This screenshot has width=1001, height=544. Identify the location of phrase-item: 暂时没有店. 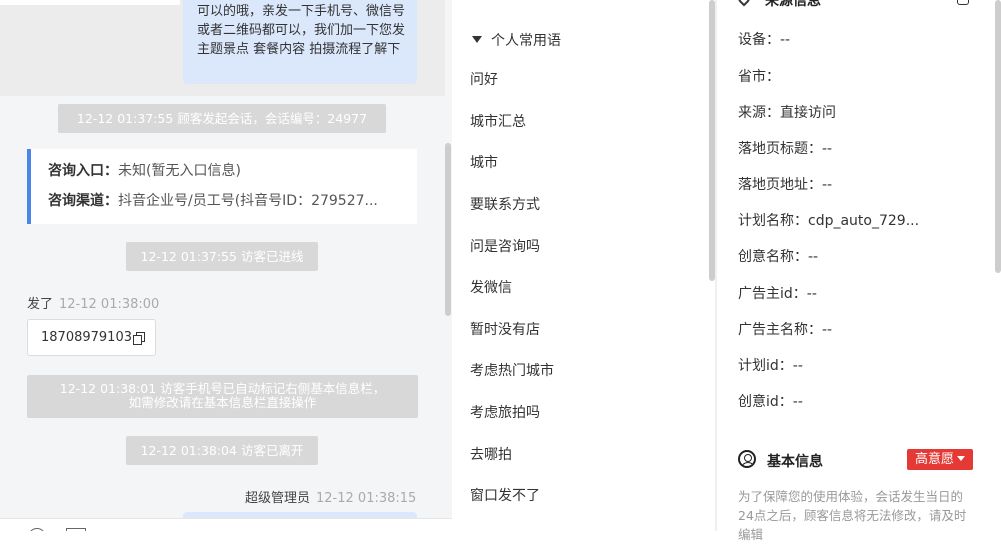
(505, 330).